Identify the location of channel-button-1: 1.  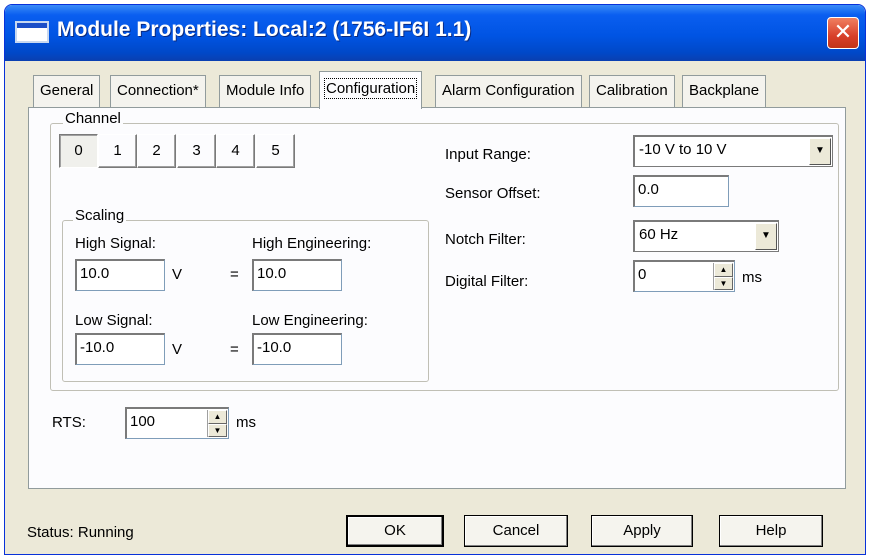
(117, 151).